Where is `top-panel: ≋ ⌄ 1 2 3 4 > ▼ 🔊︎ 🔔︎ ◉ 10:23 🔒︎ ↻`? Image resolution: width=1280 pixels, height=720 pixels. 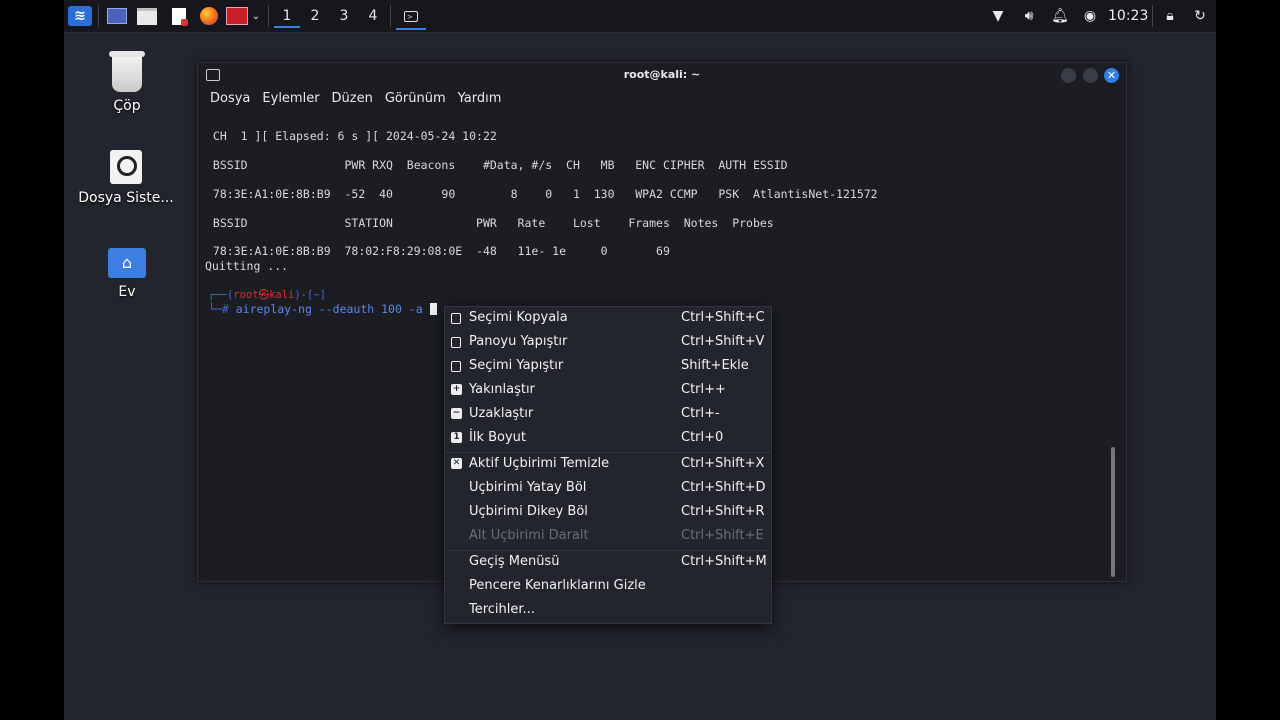 top-panel: ≋ ⌄ 1 2 3 4 > ▼ 🔊︎ 🔔︎ ◉ 10:23 🔒︎ ↻ is located at coordinates (640, 16).